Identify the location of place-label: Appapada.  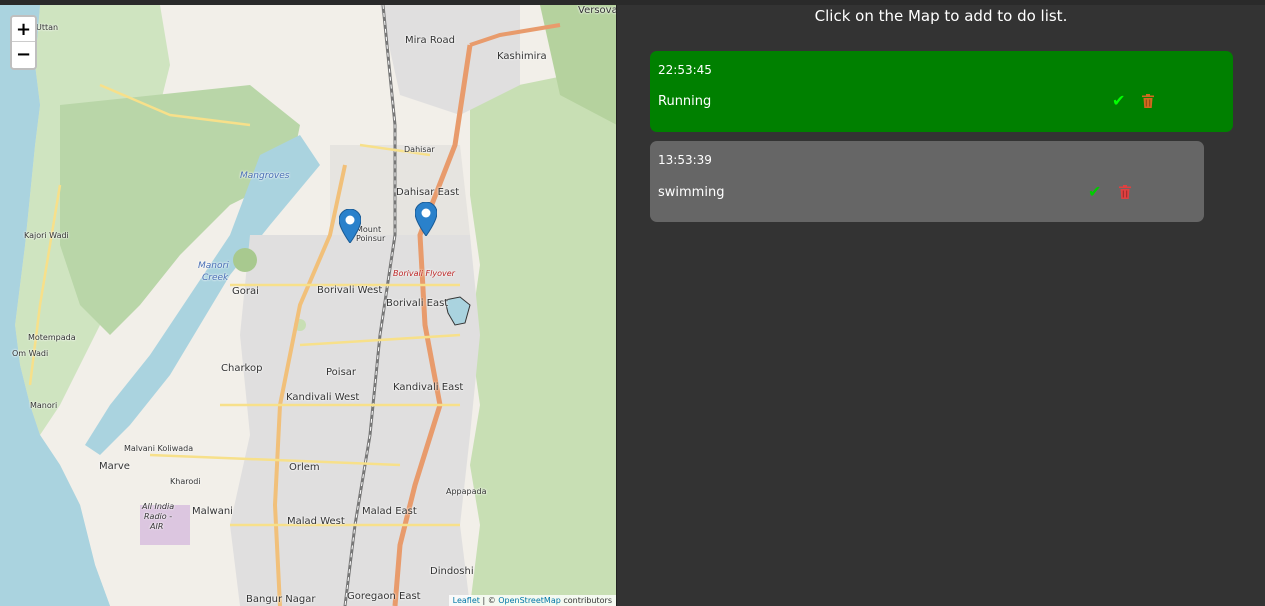
(466, 491).